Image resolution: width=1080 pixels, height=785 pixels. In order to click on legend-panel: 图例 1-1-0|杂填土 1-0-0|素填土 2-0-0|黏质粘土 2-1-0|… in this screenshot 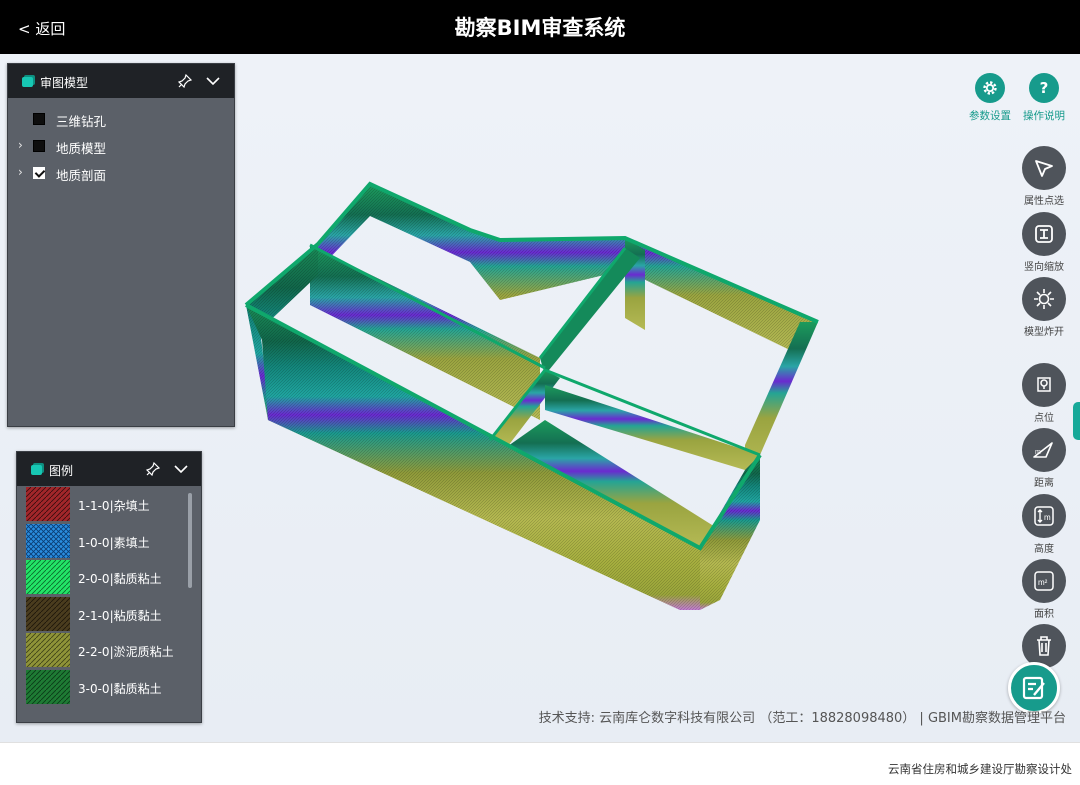, I will do `click(109, 587)`.